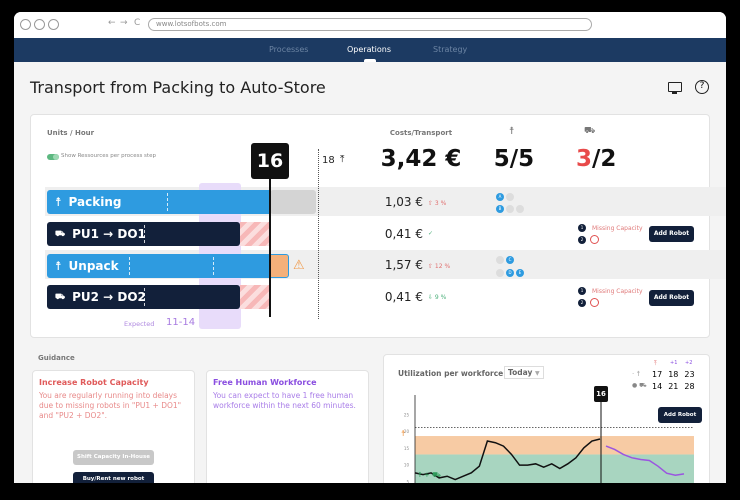 The width and height of the screenshot is (740, 500). I want to click on process-label: Packing, so click(95, 202).